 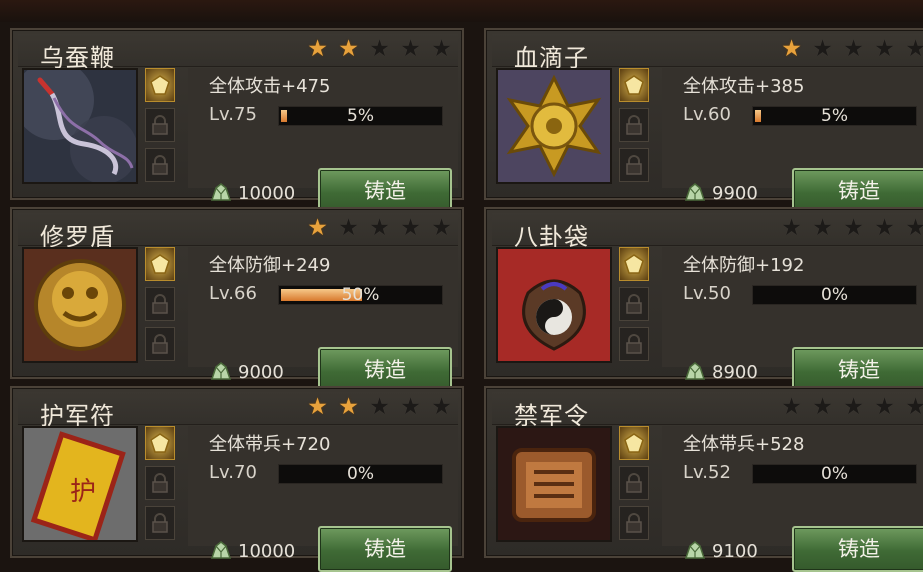 I want to click on progress-bar: 5%, so click(x=360, y=116).